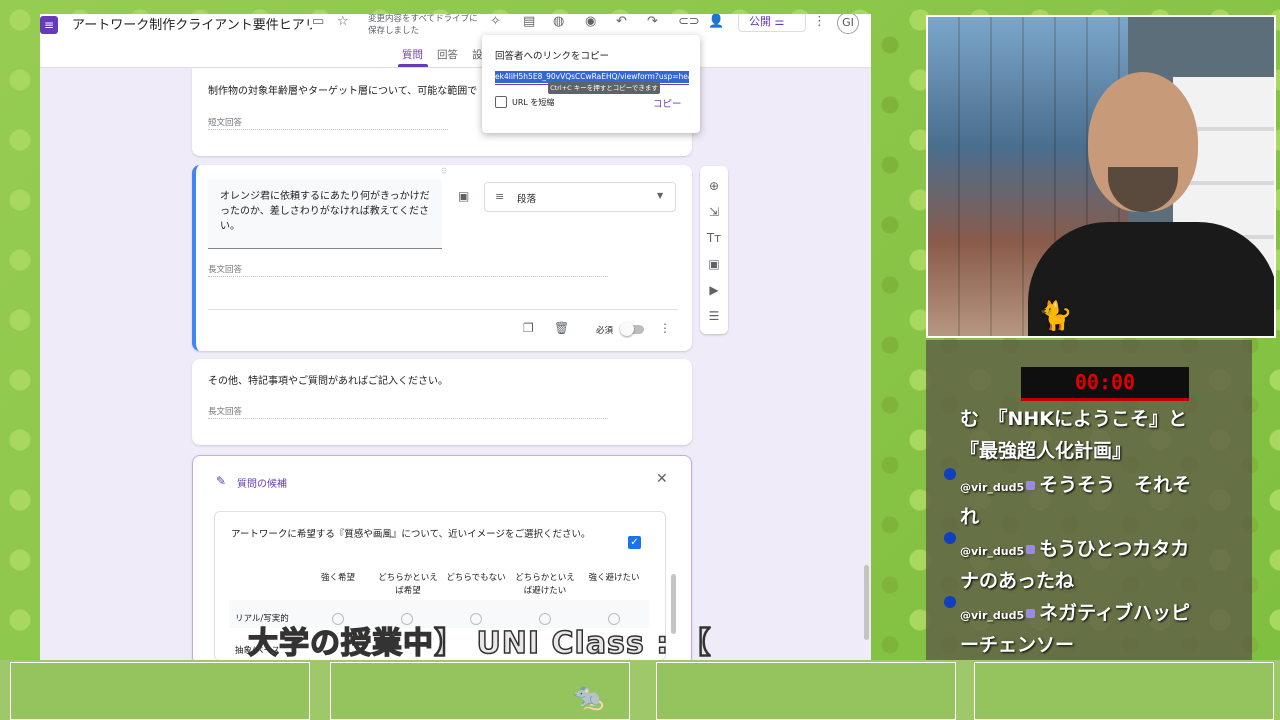  I want to click on publish-label: 公開, so click(760, 21).